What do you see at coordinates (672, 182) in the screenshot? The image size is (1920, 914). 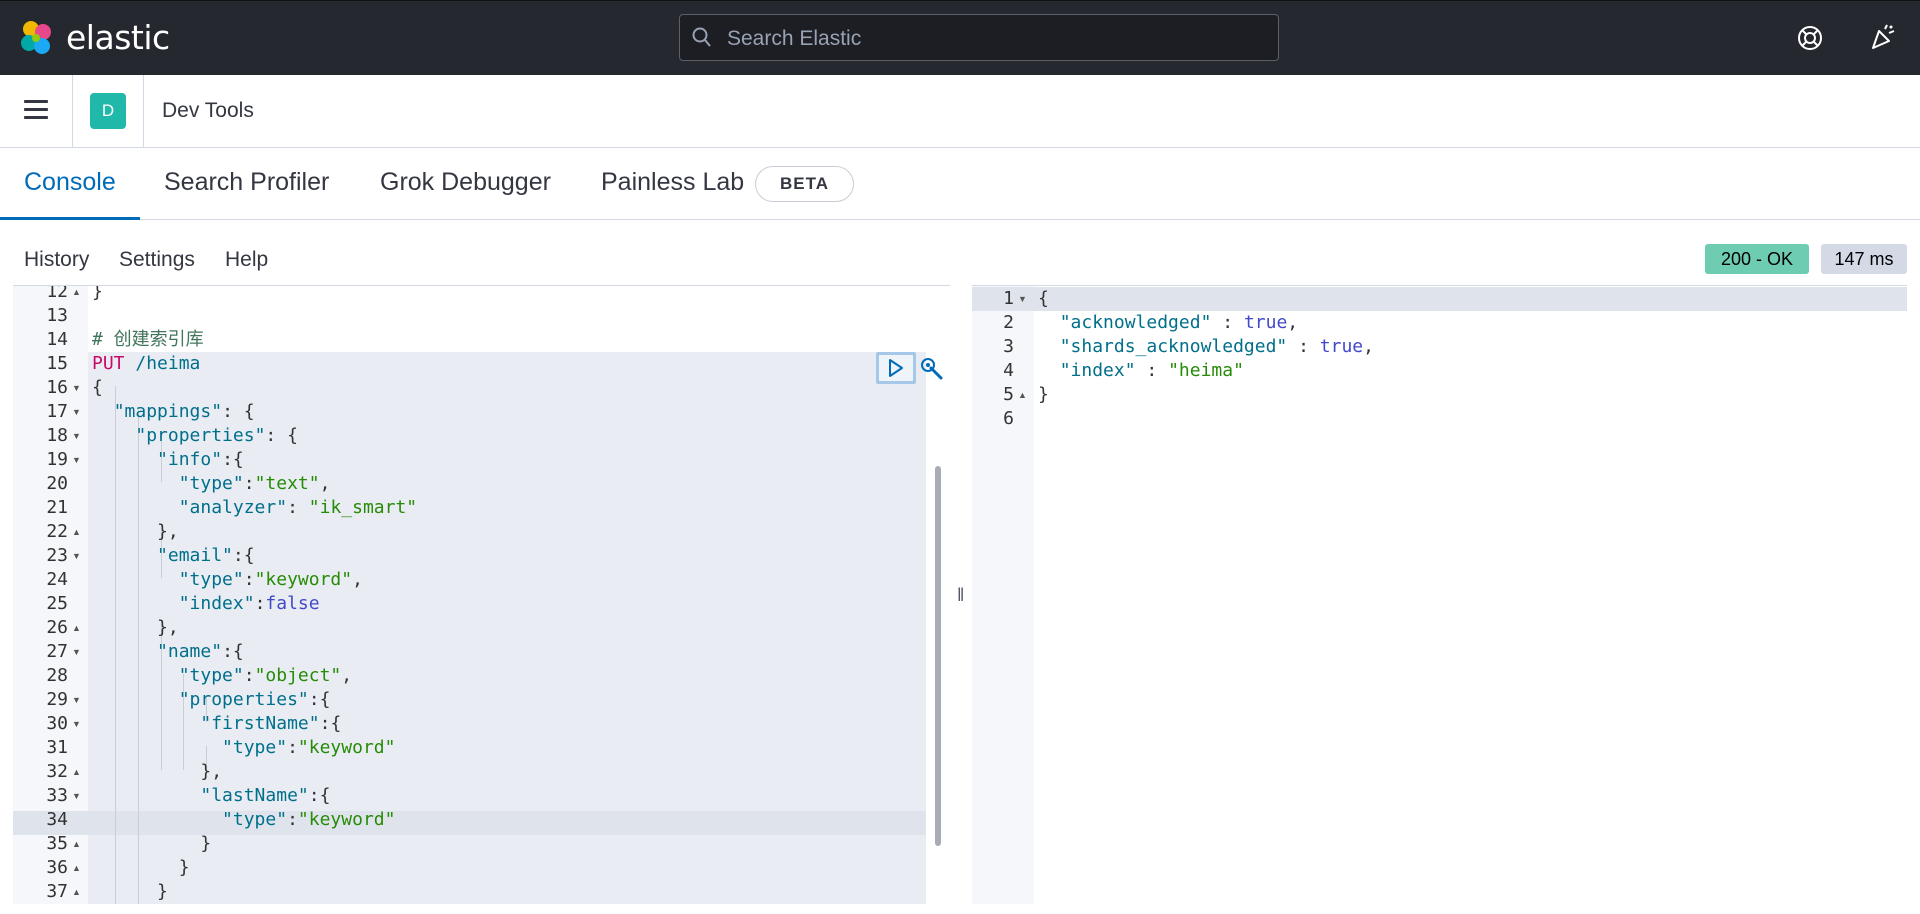 I see `tab-painless-lab: Painless Lab` at bounding box center [672, 182].